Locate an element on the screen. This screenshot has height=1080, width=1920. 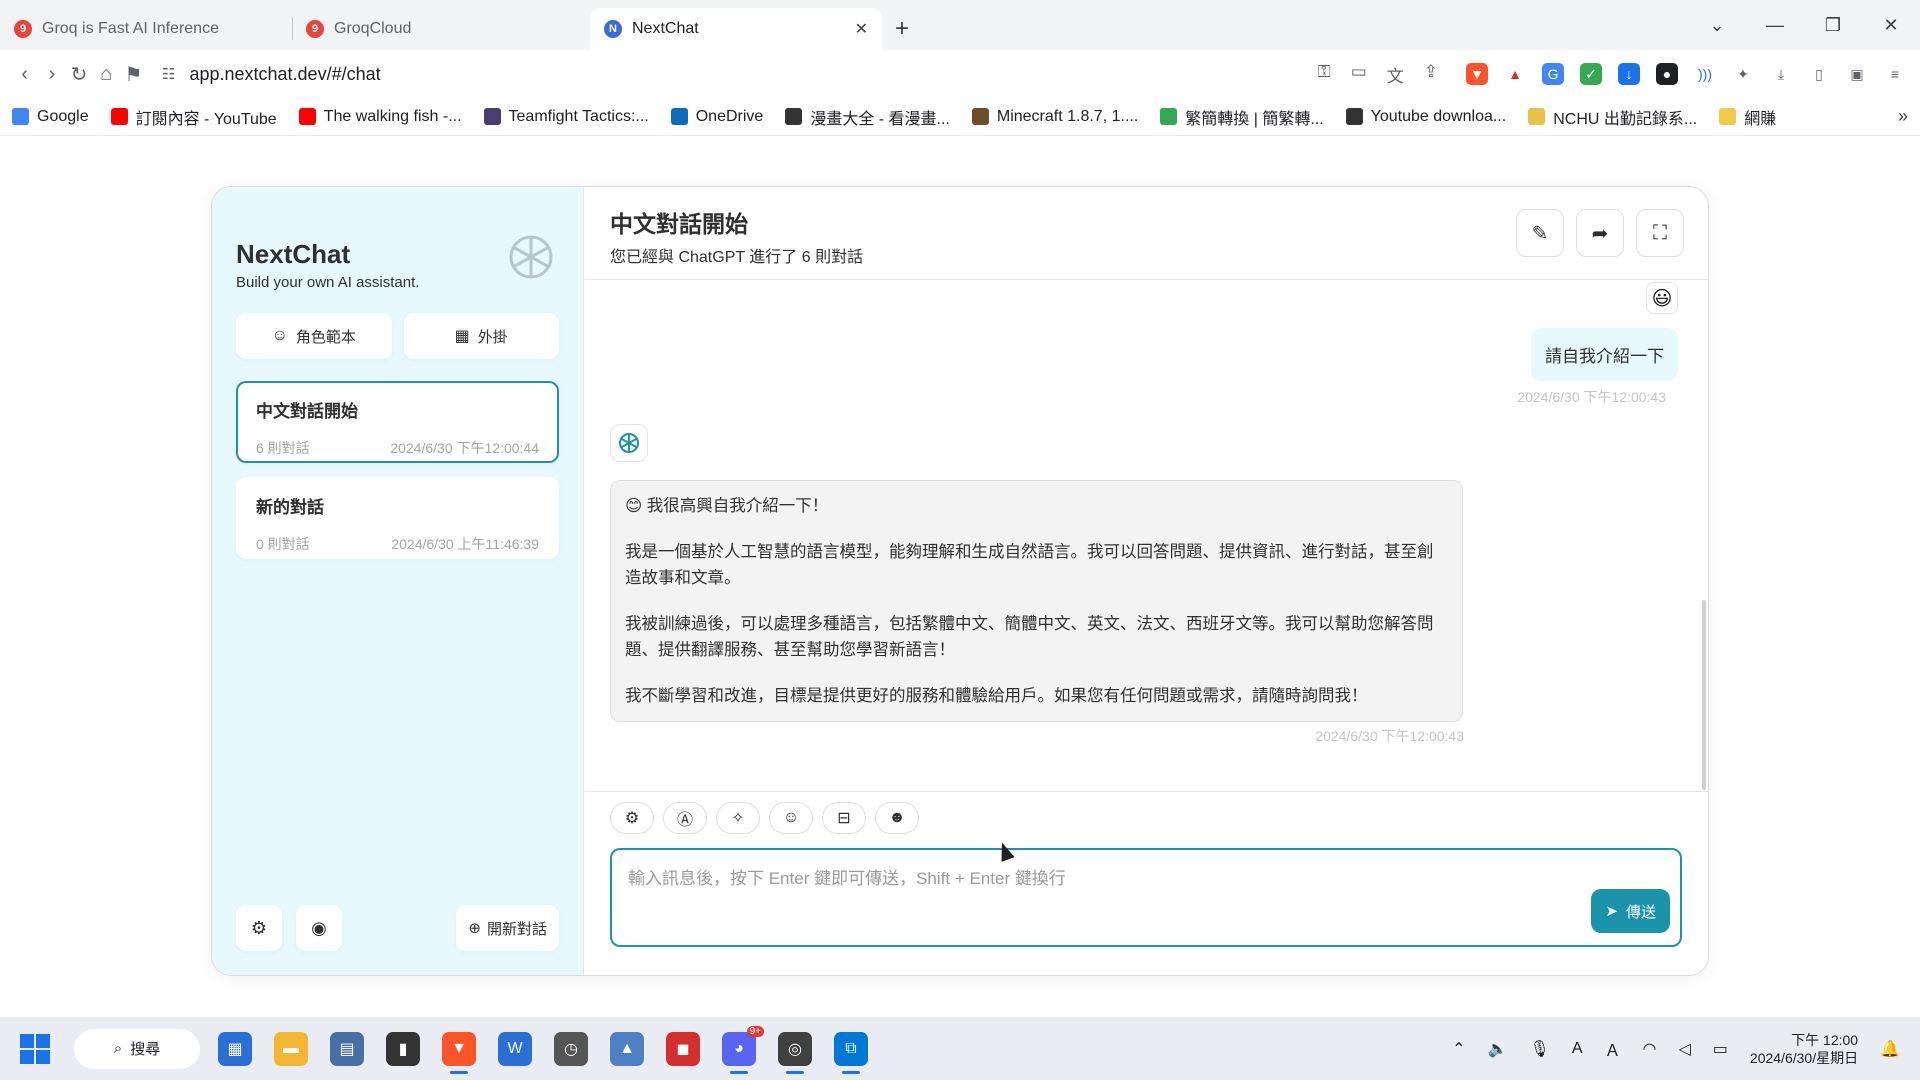
word-app-icon: W is located at coordinates (515, 1048).